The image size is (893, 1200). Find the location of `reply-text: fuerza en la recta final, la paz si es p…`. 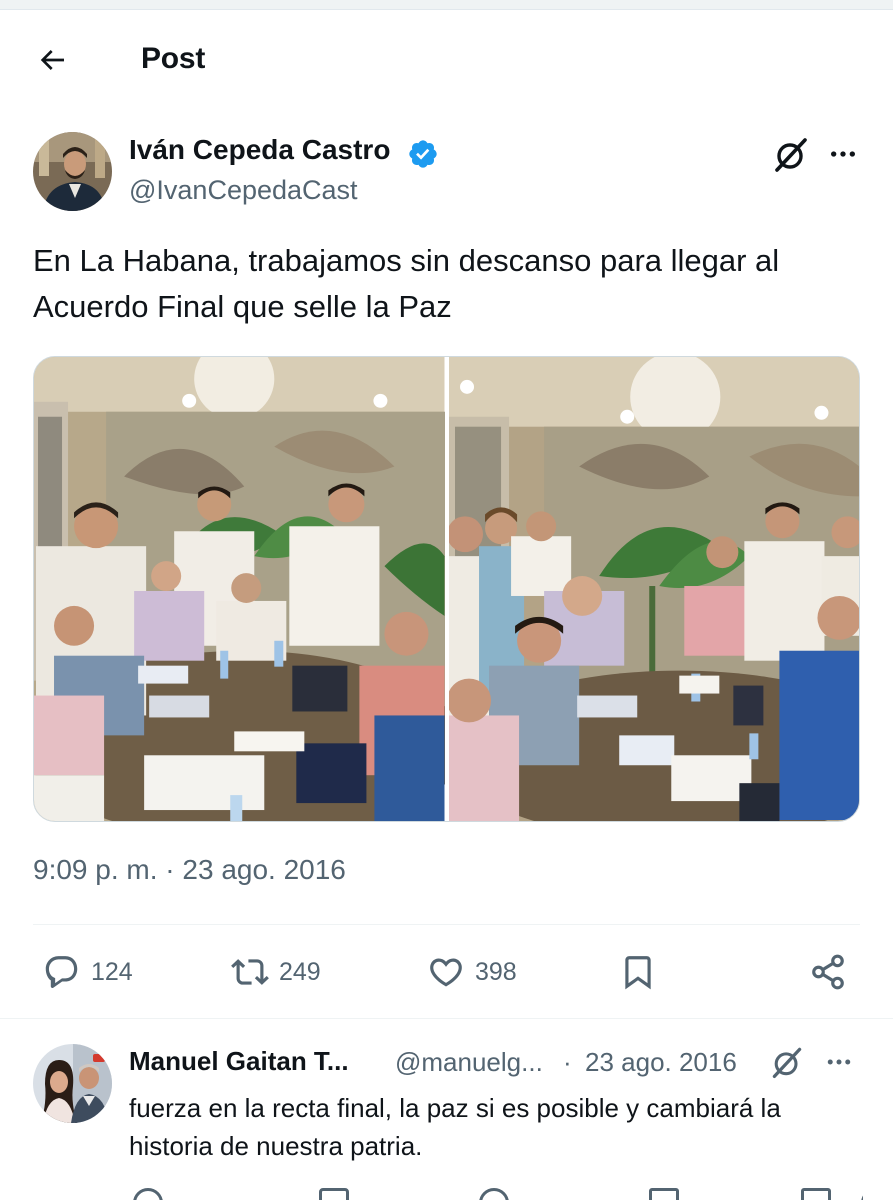

reply-text: fuerza en la recta final, la paz si es p… is located at coordinates (455, 1127).